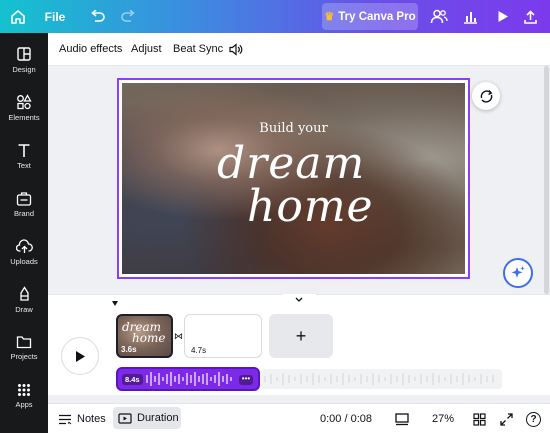 The height and width of the screenshot is (433, 550). I want to click on shapes-icon, so click(24, 102).